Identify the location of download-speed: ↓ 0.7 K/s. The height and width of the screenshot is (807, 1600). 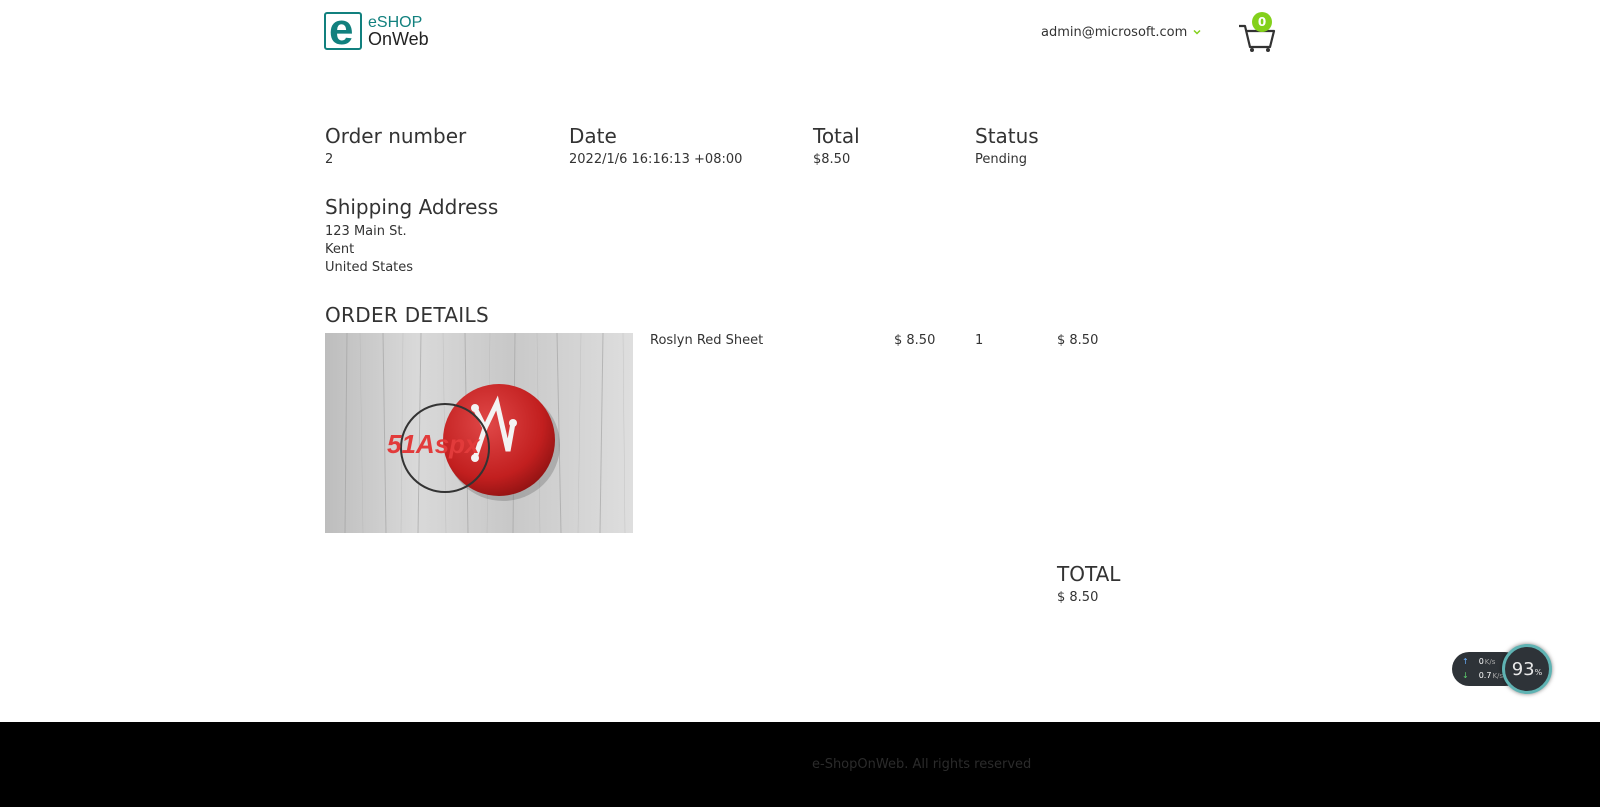
(1482, 675).